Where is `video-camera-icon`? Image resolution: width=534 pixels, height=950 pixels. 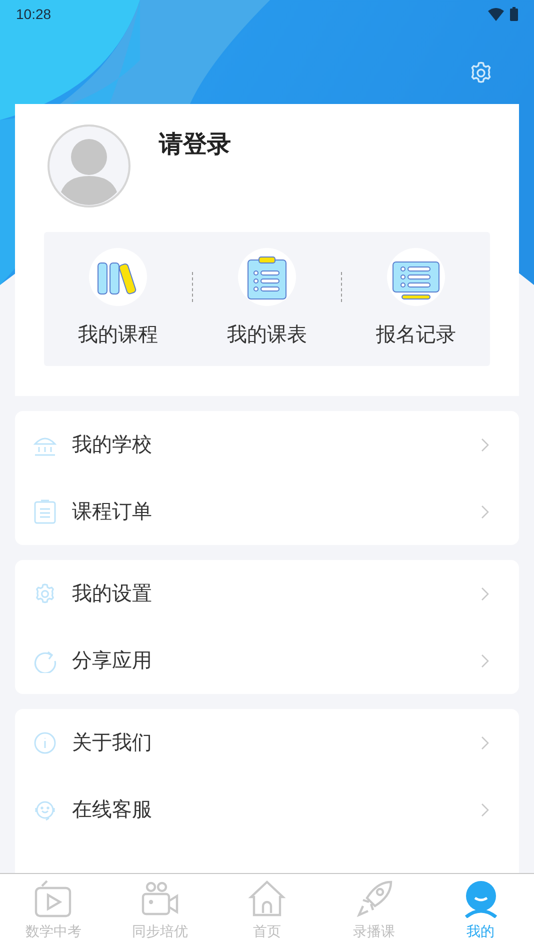
video-camera-icon is located at coordinates (160, 899).